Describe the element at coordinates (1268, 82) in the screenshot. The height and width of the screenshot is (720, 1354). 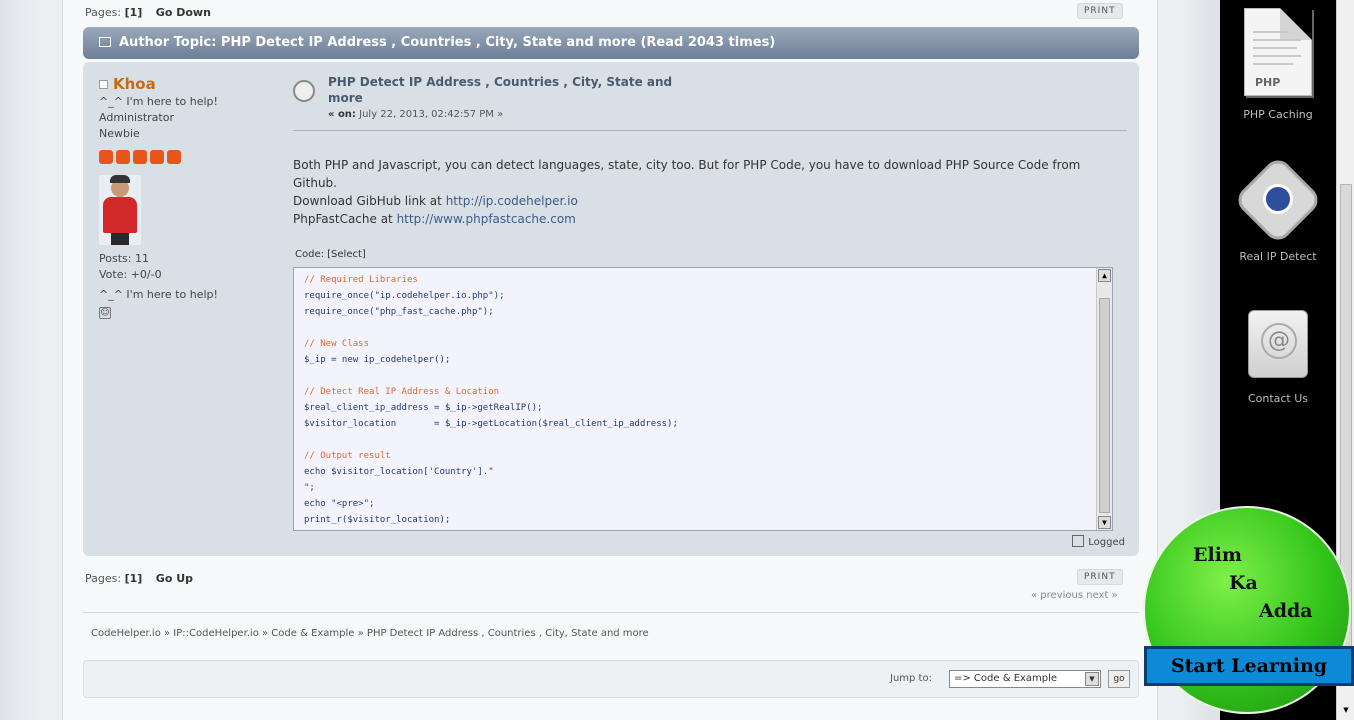
I see `php-document-tag: PHP` at that location.